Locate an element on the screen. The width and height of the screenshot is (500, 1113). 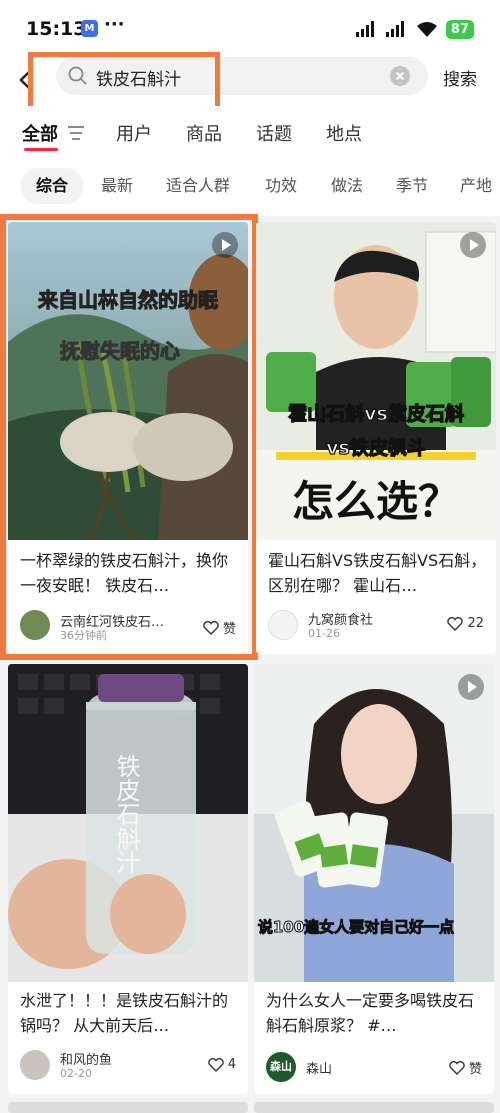
chip-suitable-people: 适合人群 is located at coordinates (198, 186).